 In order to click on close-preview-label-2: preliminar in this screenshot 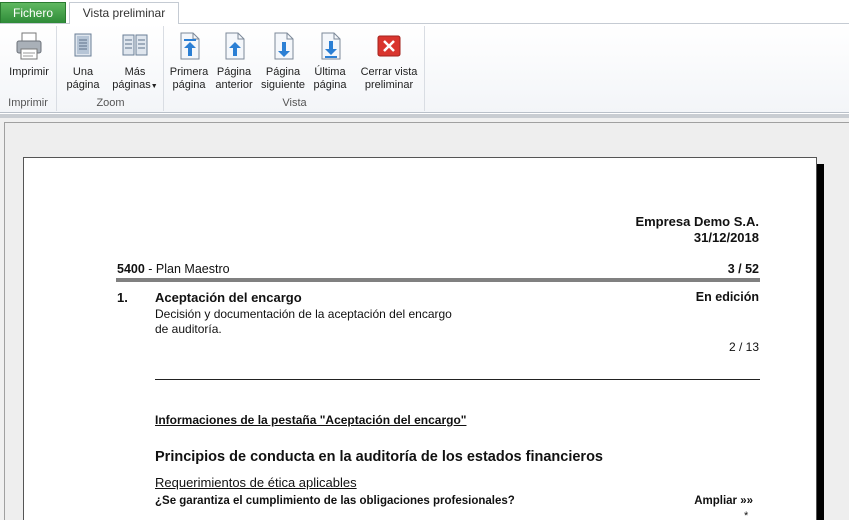, I will do `click(389, 85)`.